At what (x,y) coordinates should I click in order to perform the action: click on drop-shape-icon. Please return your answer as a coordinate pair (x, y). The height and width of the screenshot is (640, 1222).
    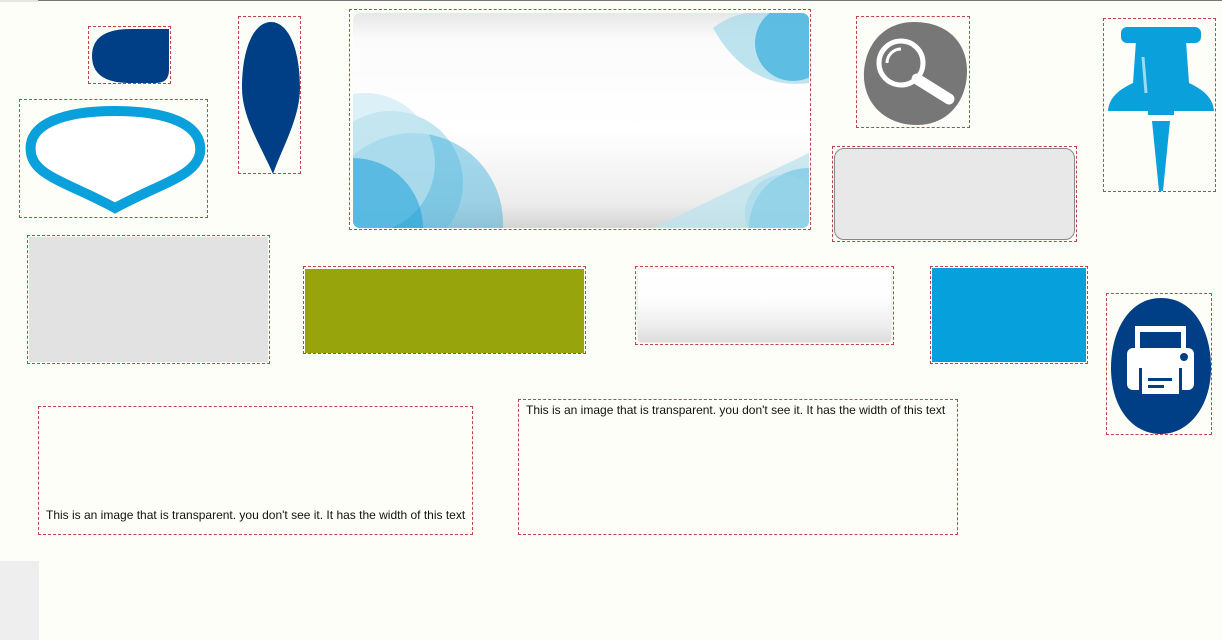
    Looking at the image, I should click on (130, 56).